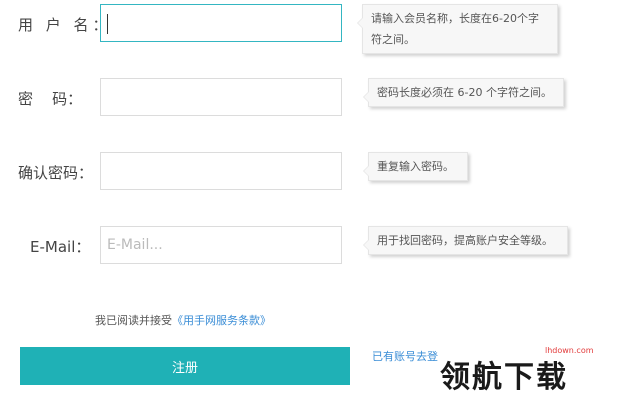  What do you see at coordinates (405, 356) in the screenshot?
I see `login-link: 已有账号去登` at bounding box center [405, 356].